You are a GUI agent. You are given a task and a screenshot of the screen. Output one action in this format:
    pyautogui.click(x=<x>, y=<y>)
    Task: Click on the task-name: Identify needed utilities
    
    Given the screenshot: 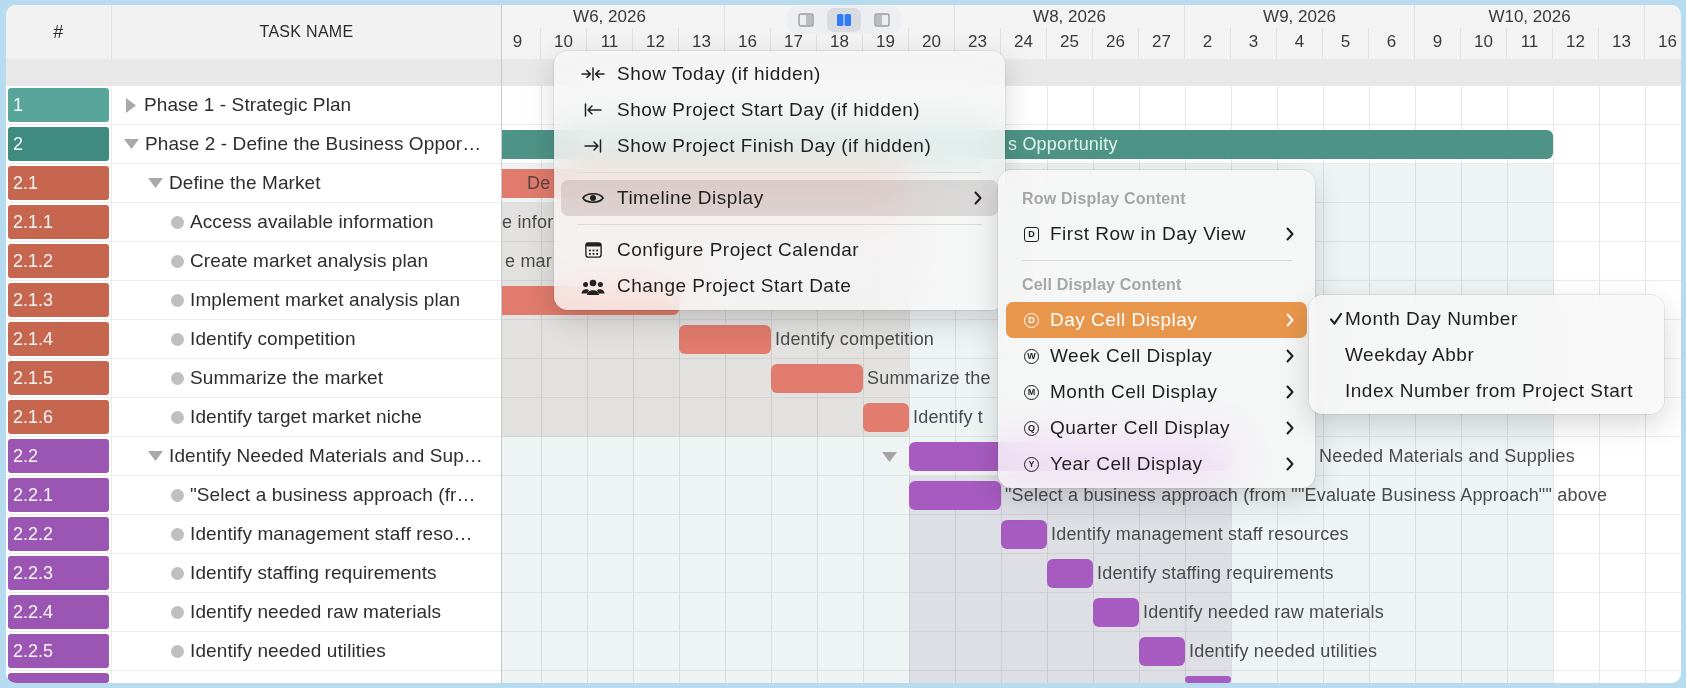 What is the action you would take?
    pyautogui.click(x=288, y=651)
    